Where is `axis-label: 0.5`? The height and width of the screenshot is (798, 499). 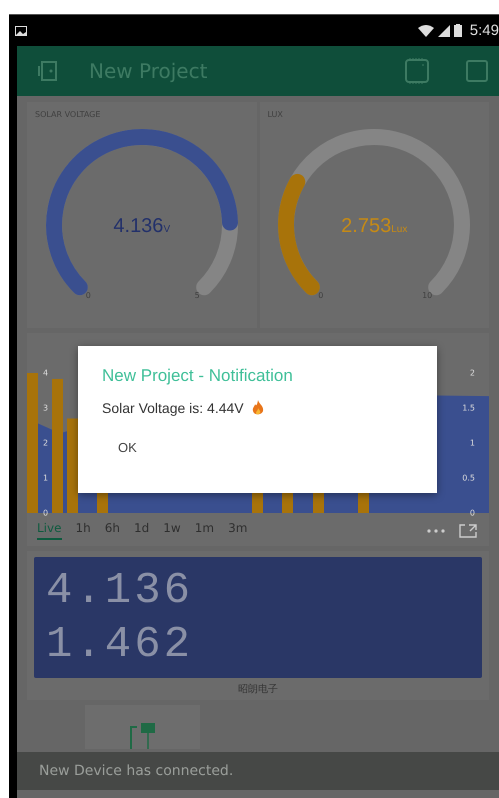 axis-label: 0.5 is located at coordinates (468, 478).